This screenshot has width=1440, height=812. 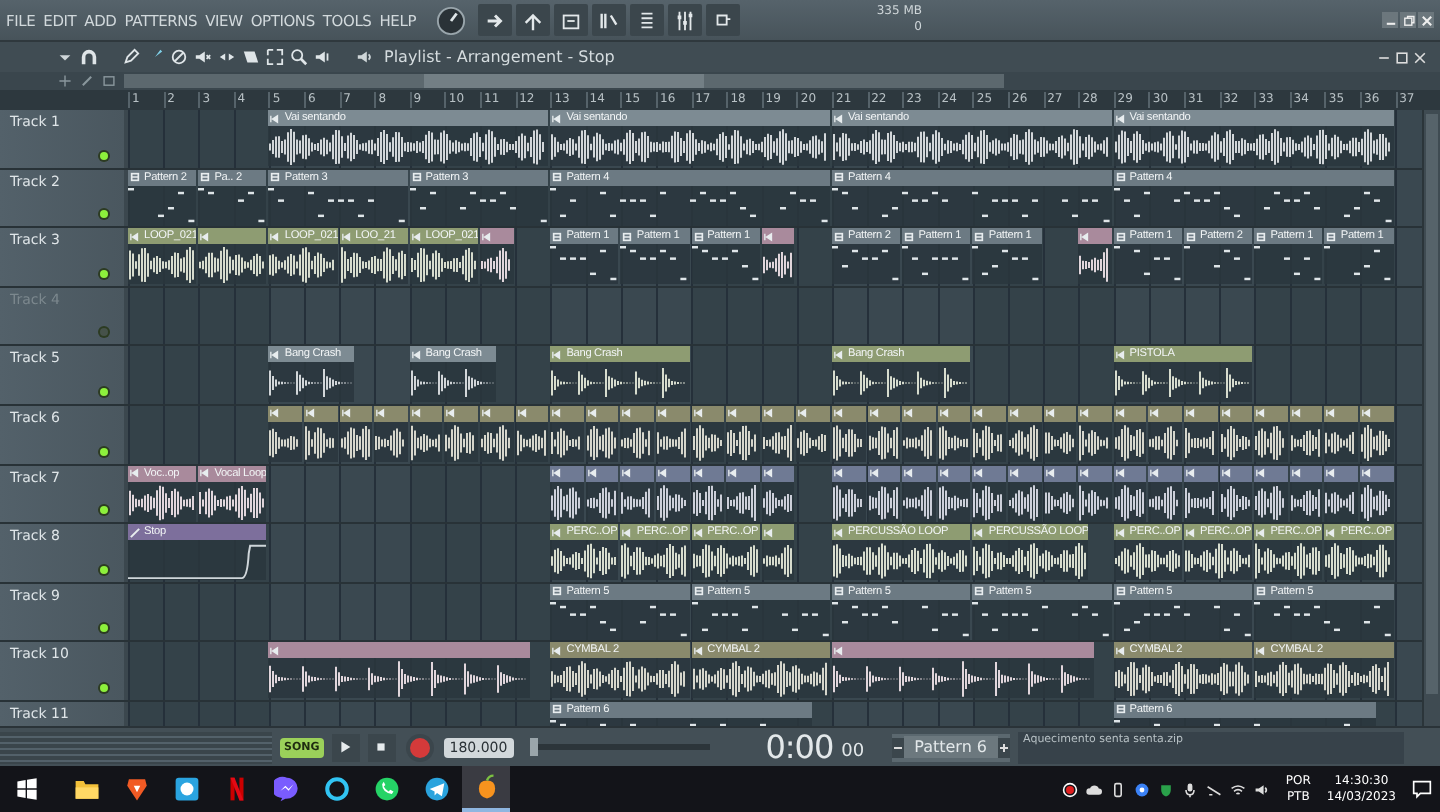 I want to click on pattern-name: Pattern 6, so click(x=951, y=747).